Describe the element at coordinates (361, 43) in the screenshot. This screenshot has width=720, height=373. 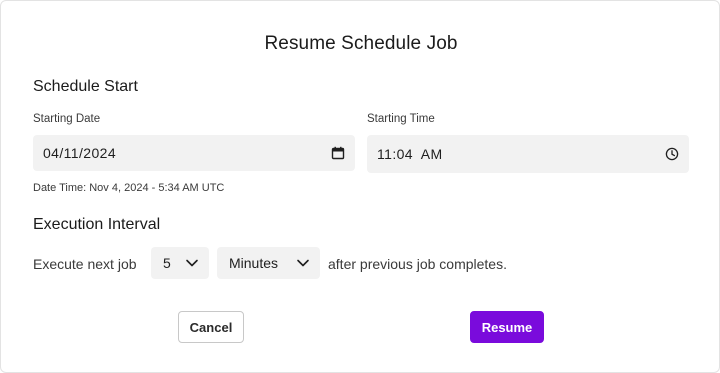
I see `dialog-title: Resume Schedule Job` at that location.